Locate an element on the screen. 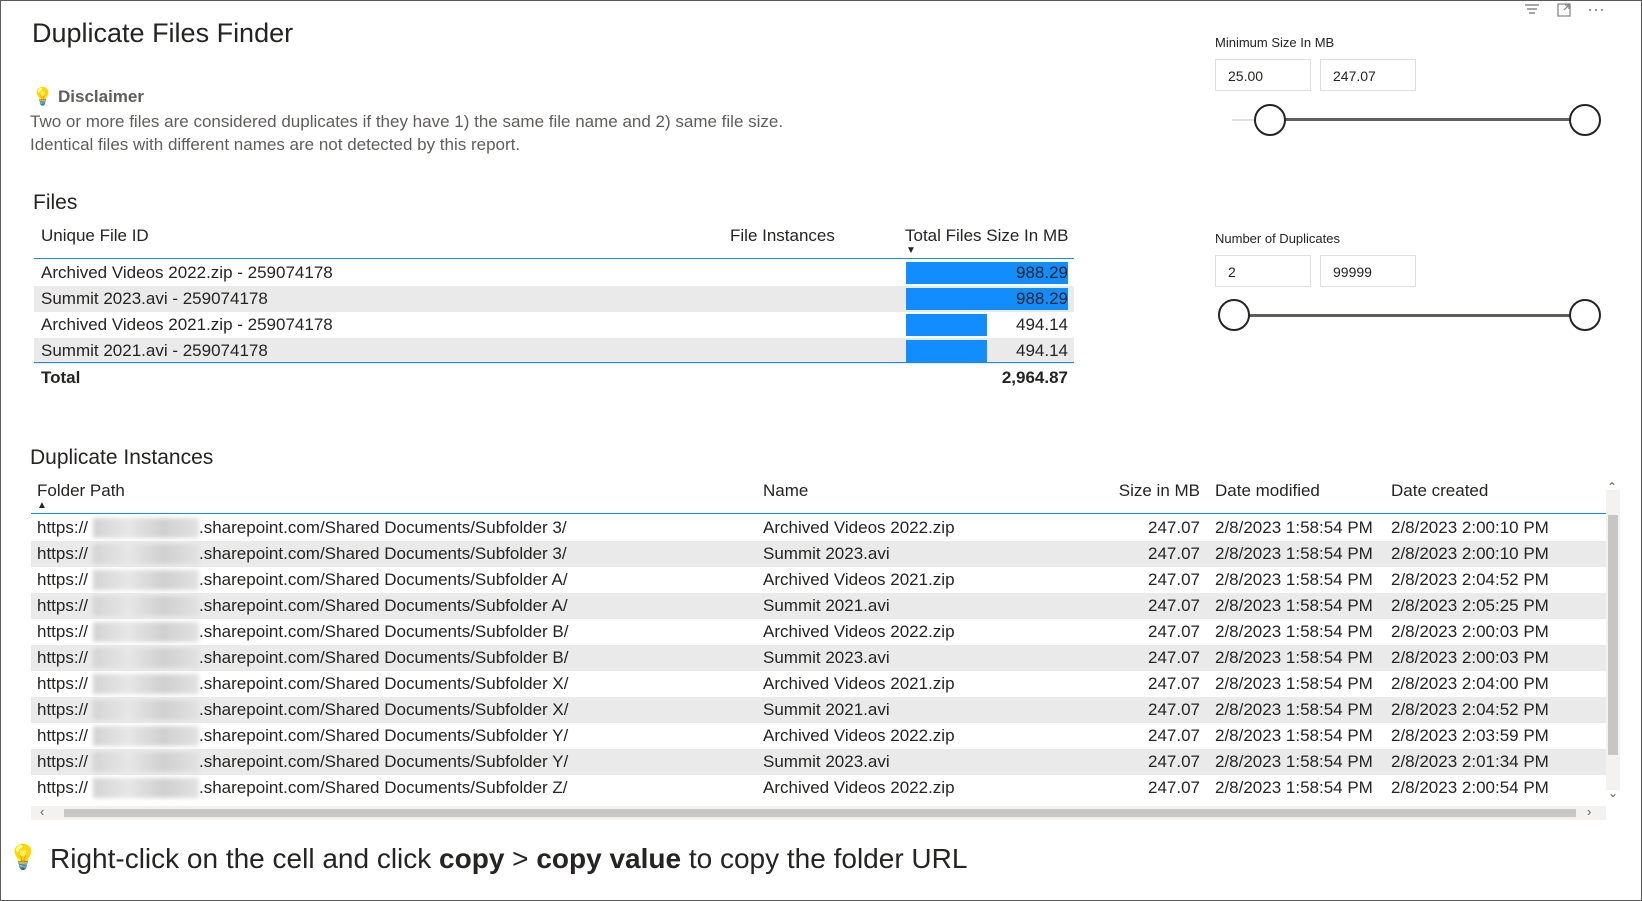 The image size is (1642, 901). size-min-input: 25.00 is located at coordinates (1263, 75).